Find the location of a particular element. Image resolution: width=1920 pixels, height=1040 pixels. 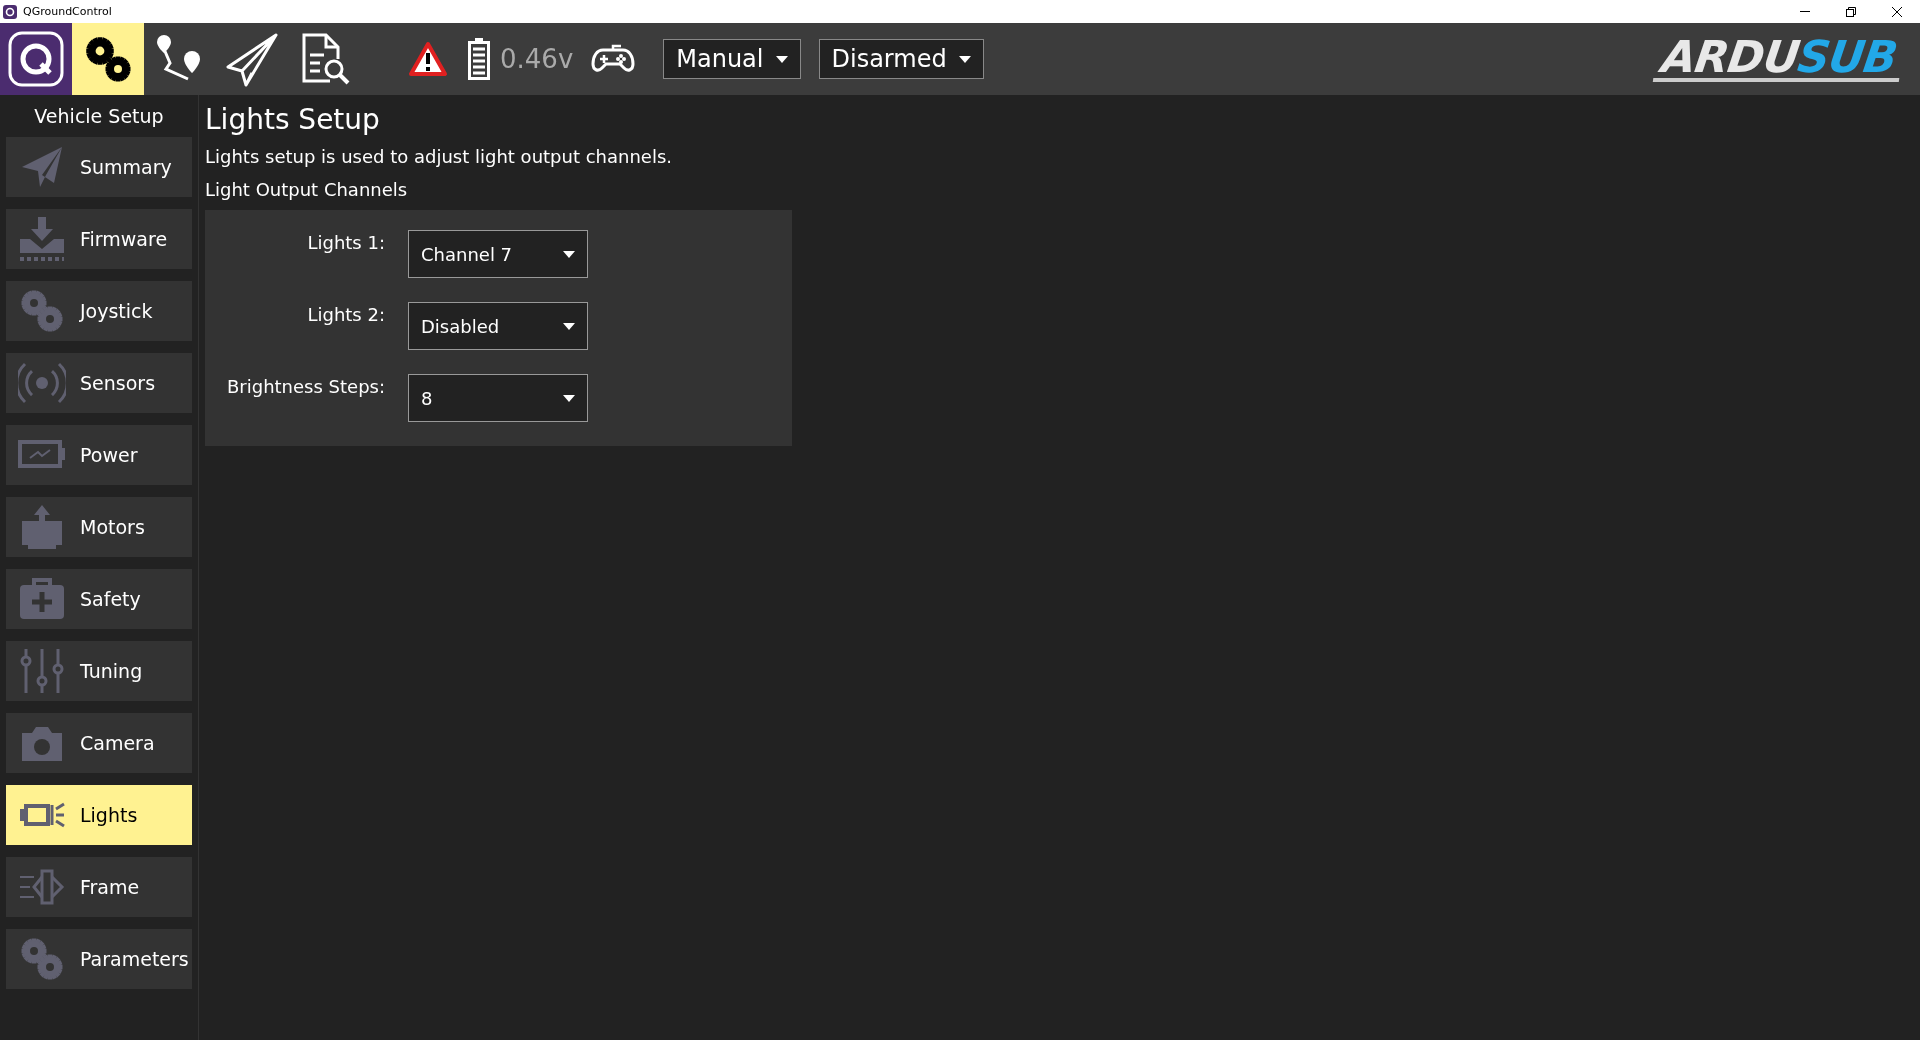

sidebar-item: Lights is located at coordinates (99, 815).